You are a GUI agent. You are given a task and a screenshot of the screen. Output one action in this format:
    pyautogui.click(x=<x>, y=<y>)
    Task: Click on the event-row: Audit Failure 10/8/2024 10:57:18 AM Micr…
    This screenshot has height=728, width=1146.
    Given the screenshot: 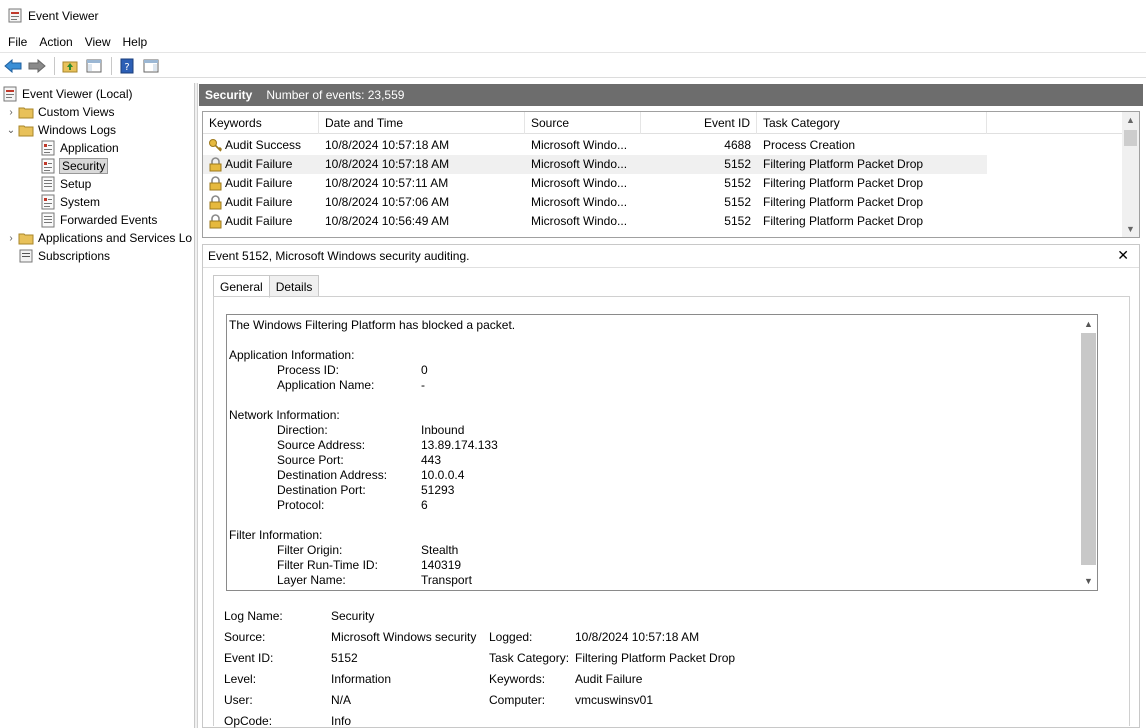 What is the action you would take?
    pyautogui.click(x=595, y=164)
    